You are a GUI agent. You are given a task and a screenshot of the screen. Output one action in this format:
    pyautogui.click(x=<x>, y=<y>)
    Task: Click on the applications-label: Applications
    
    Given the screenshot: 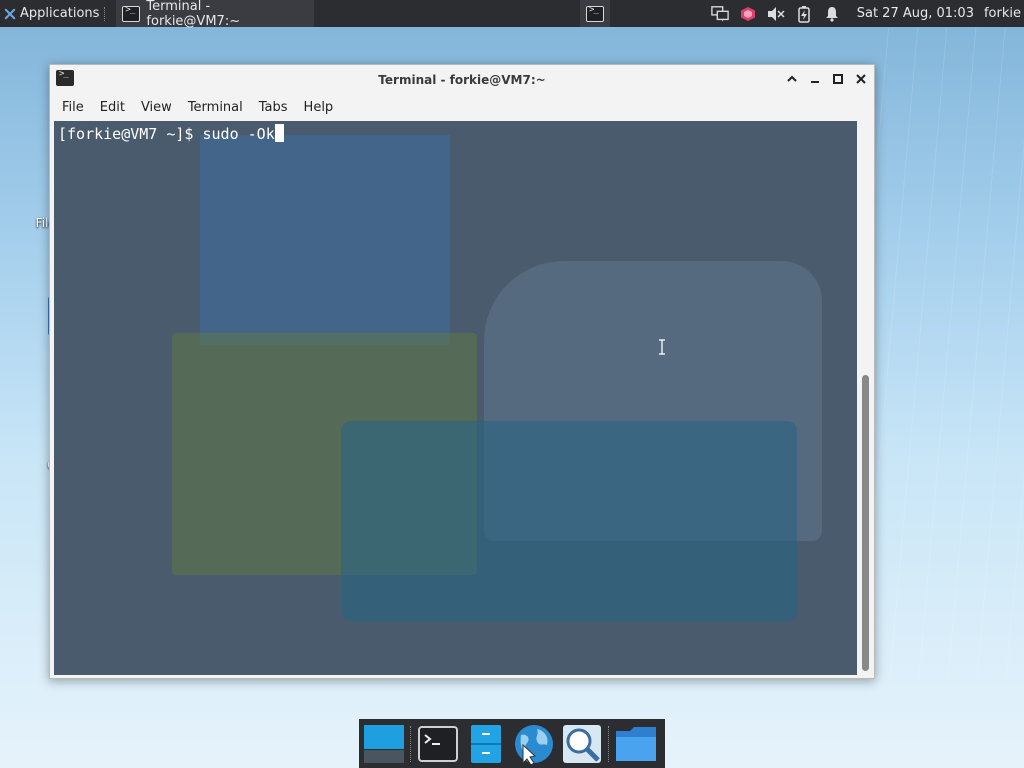 What is the action you would take?
    pyautogui.click(x=60, y=13)
    